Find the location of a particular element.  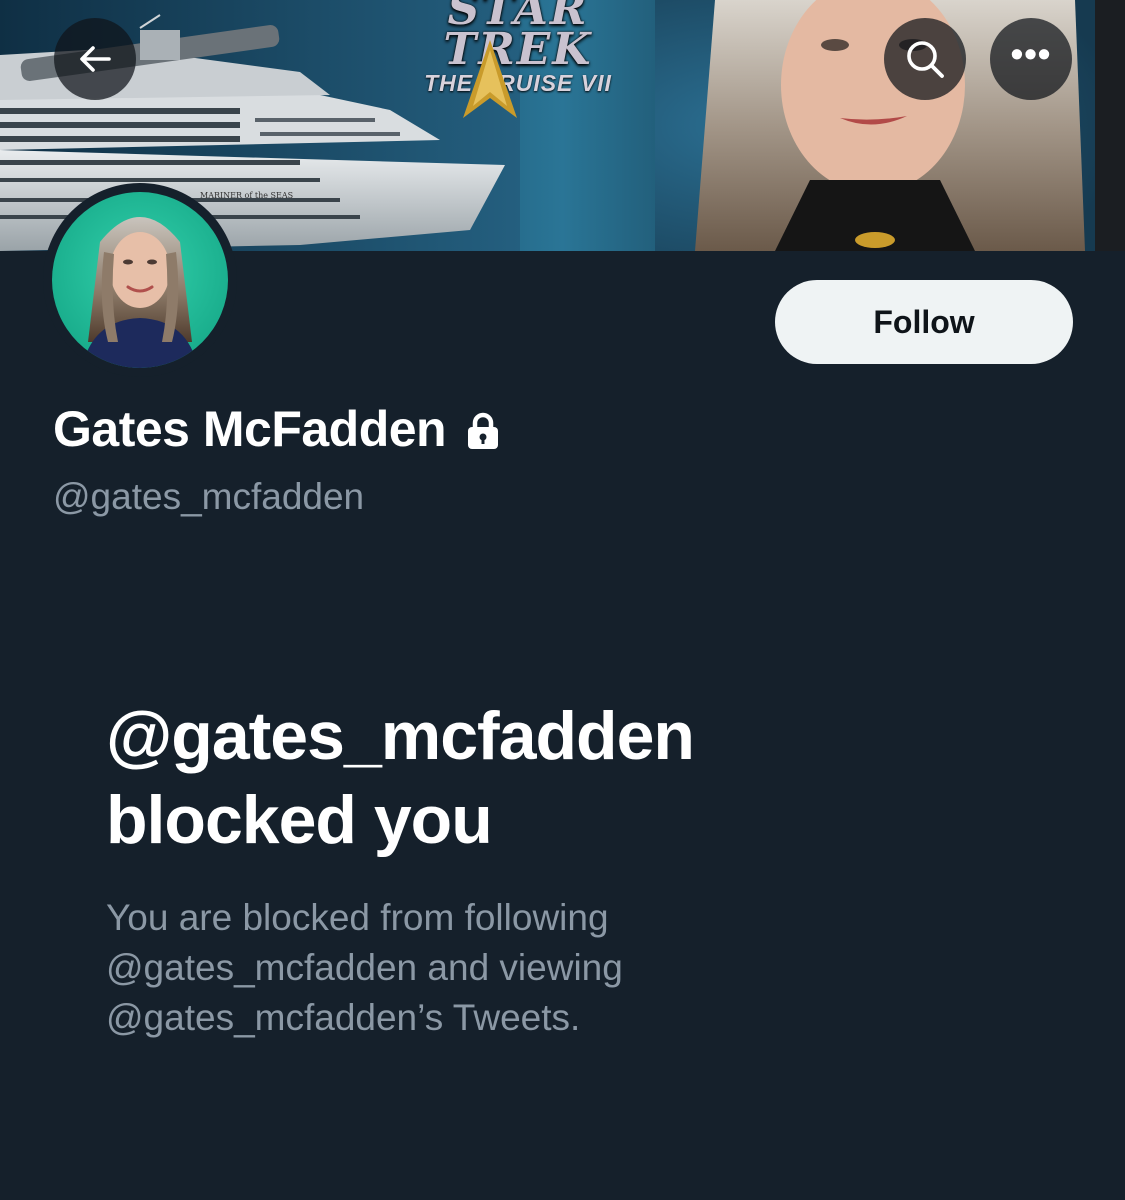

blocked-description-line: @gates_mcfadden’s Tweets. is located at coordinates (343, 1017).